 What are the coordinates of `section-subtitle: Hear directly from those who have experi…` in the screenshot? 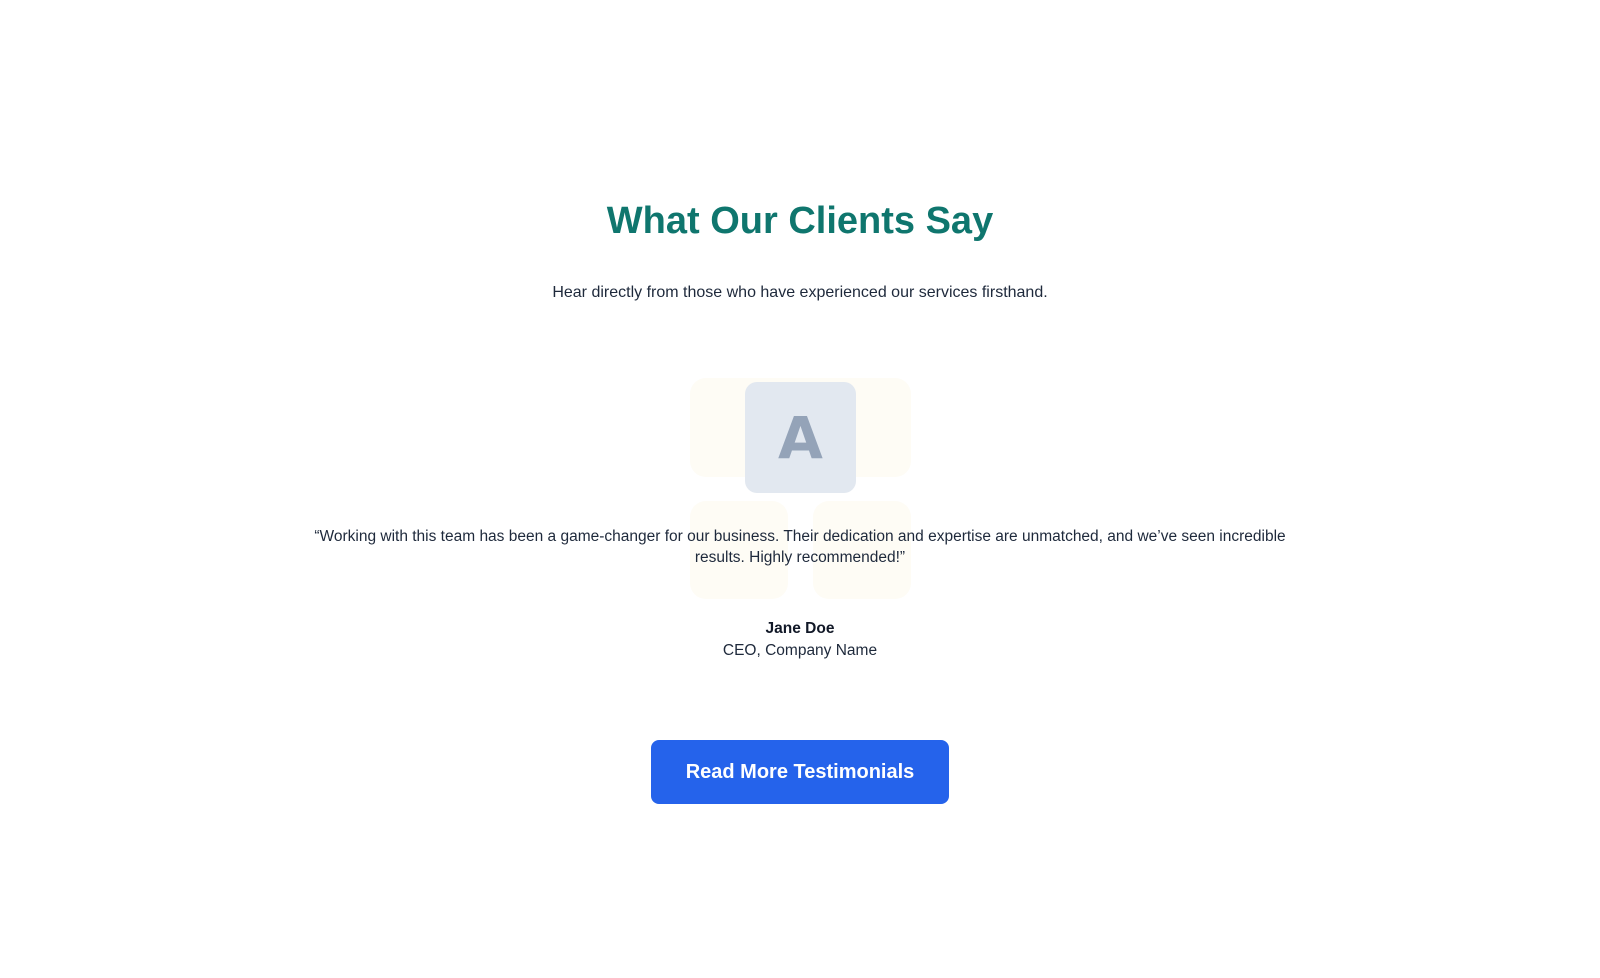 It's located at (800, 292).